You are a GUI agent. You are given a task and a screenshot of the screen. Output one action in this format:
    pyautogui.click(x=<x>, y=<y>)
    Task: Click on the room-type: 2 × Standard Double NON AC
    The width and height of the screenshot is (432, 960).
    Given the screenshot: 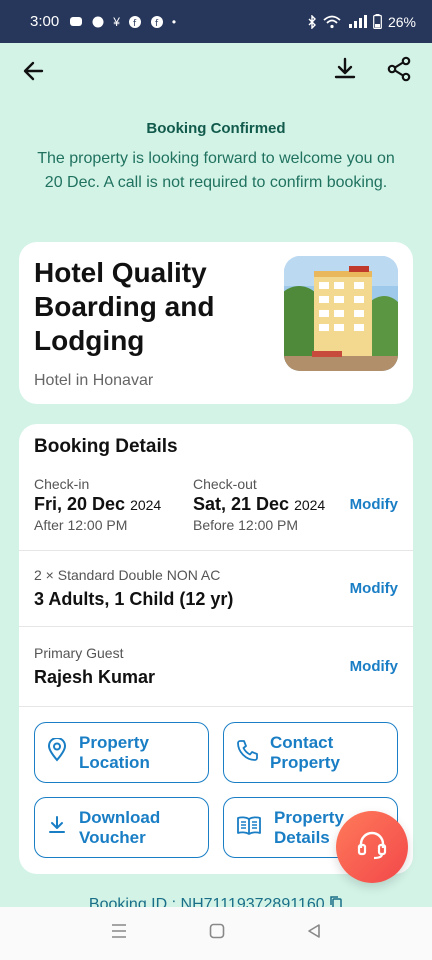 What is the action you would take?
    pyautogui.click(x=127, y=575)
    